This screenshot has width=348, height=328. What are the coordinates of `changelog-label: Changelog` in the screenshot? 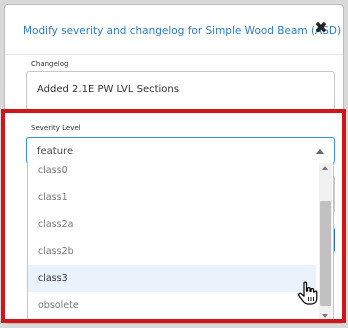 It's located at (50, 64).